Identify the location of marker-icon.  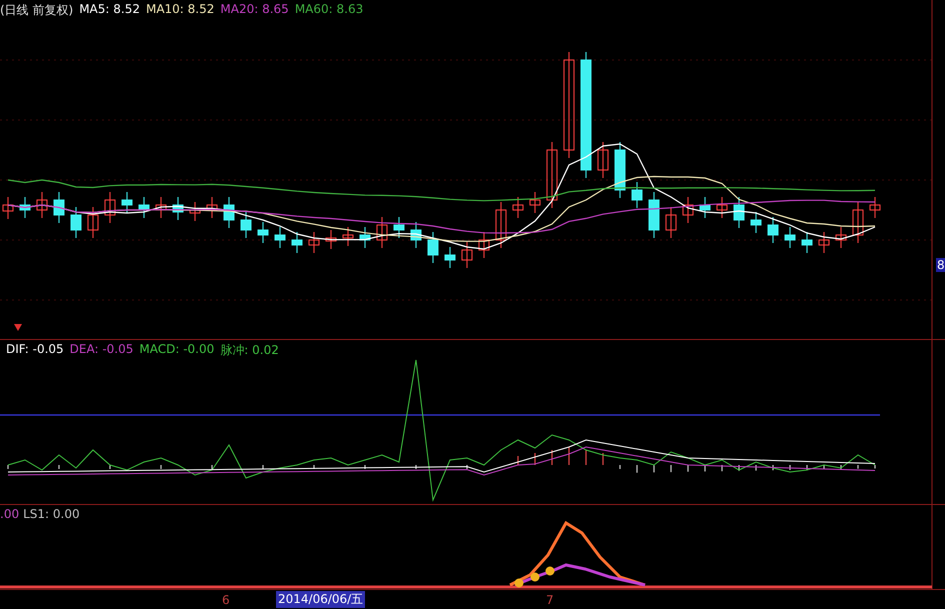
(18, 327).